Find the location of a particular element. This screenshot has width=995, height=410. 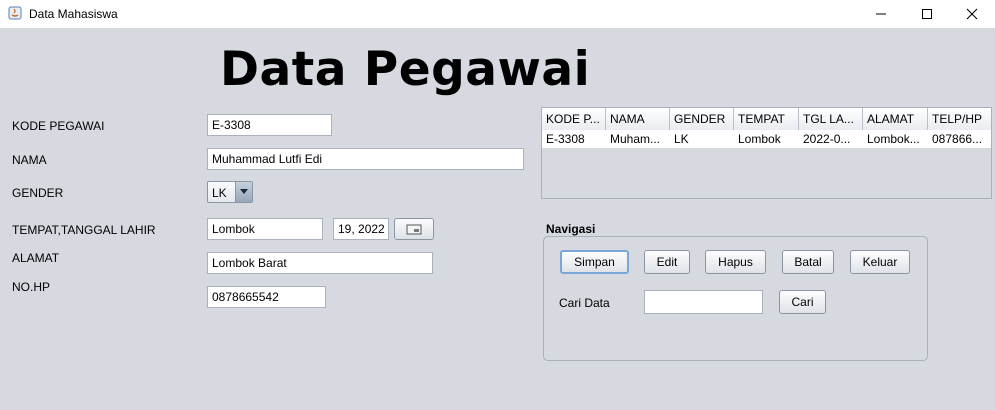

no-hp-field: 0878665542 is located at coordinates (266, 297).